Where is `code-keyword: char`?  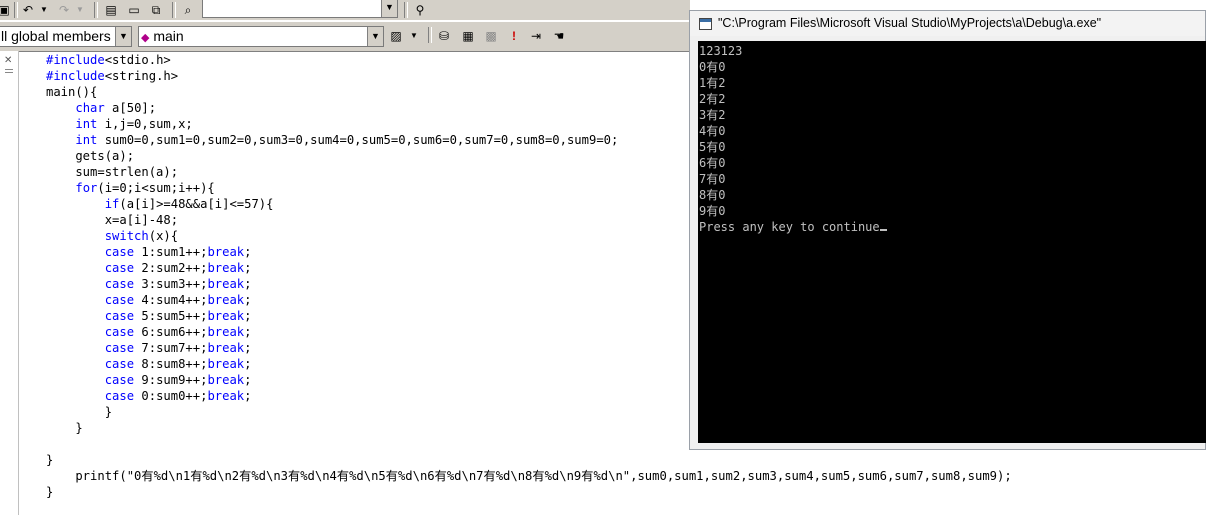
code-keyword: char is located at coordinates (90, 108).